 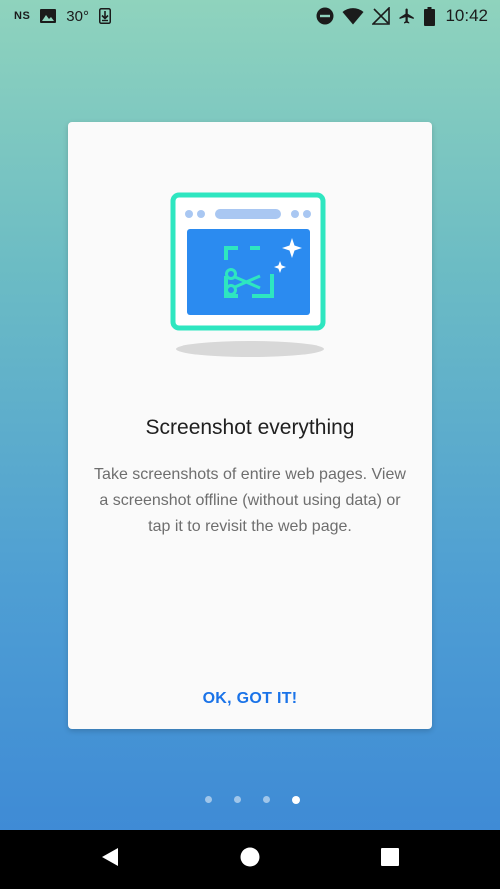 What do you see at coordinates (353, 16) in the screenshot?
I see `wifi-icon` at bounding box center [353, 16].